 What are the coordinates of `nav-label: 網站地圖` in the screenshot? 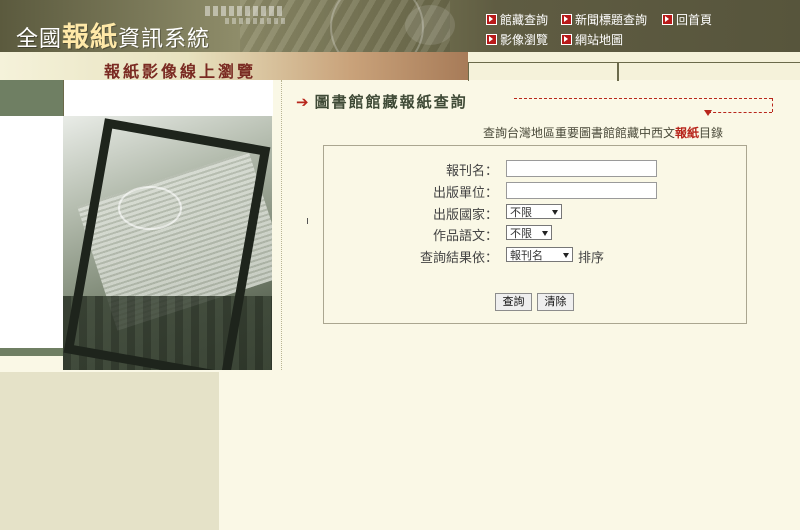 It's located at (599, 40).